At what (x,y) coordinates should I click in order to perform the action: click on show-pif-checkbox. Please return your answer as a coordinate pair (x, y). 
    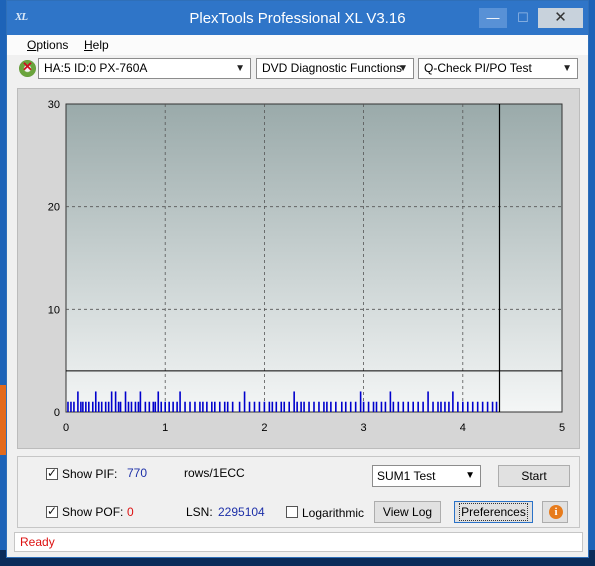
    Looking at the image, I should click on (52, 473).